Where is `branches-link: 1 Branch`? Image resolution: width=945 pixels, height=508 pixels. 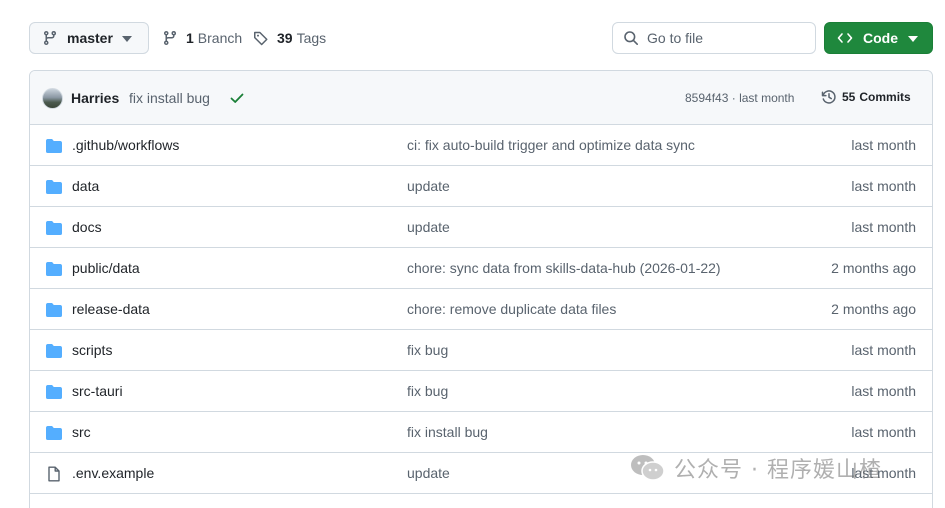
branches-link: 1 Branch is located at coordinates (202, 38).